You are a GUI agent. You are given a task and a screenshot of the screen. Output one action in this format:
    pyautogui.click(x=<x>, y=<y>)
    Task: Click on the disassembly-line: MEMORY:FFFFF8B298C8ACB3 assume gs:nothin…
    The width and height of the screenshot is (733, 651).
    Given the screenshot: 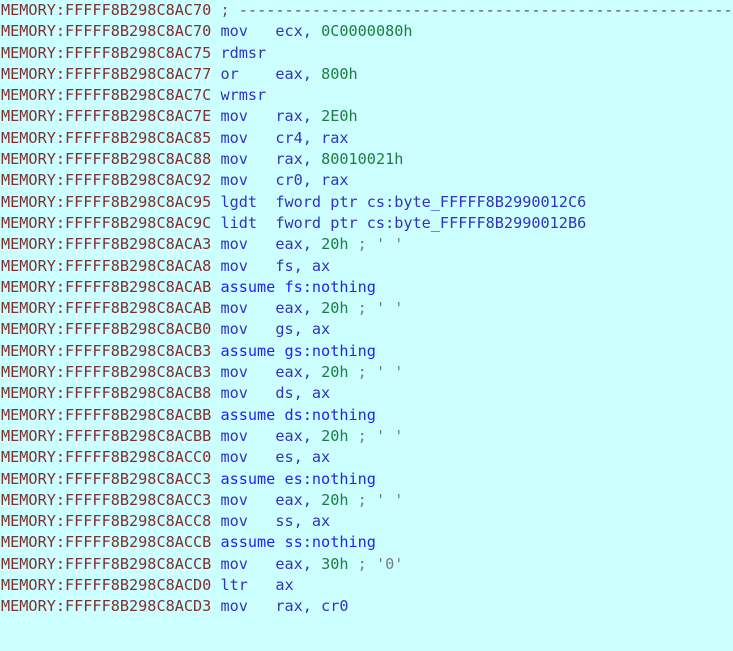 What is the action you would take?
    pyautogui.click(x=366, y=351)
    